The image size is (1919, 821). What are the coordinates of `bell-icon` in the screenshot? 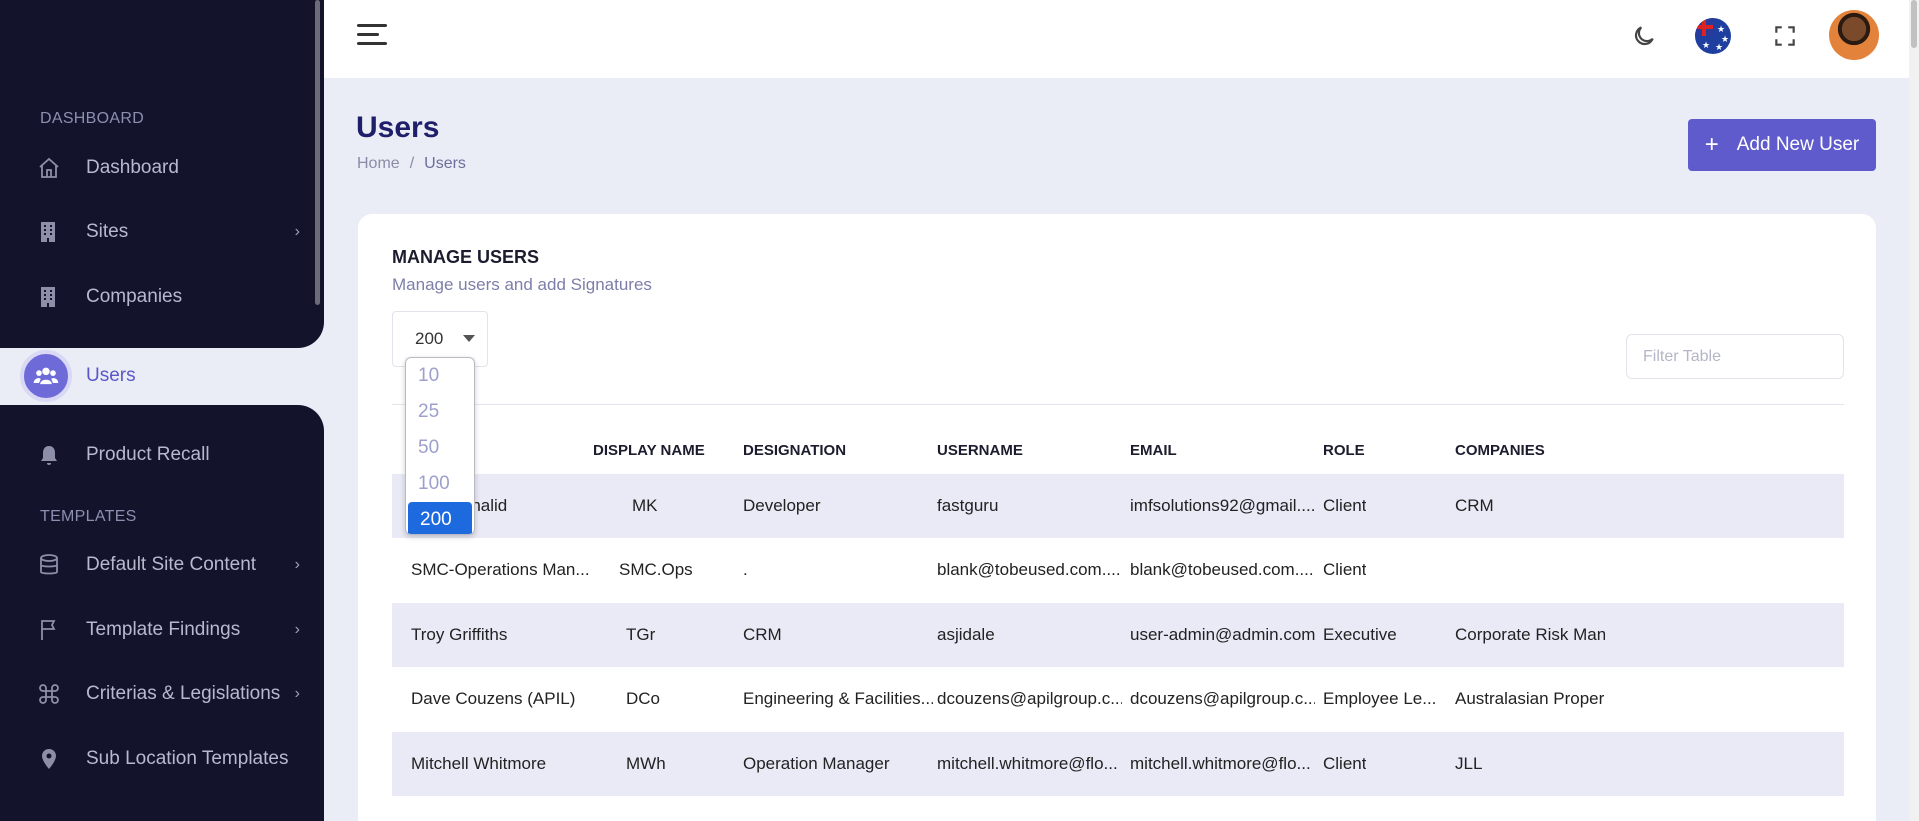 It's located at (49, 455).